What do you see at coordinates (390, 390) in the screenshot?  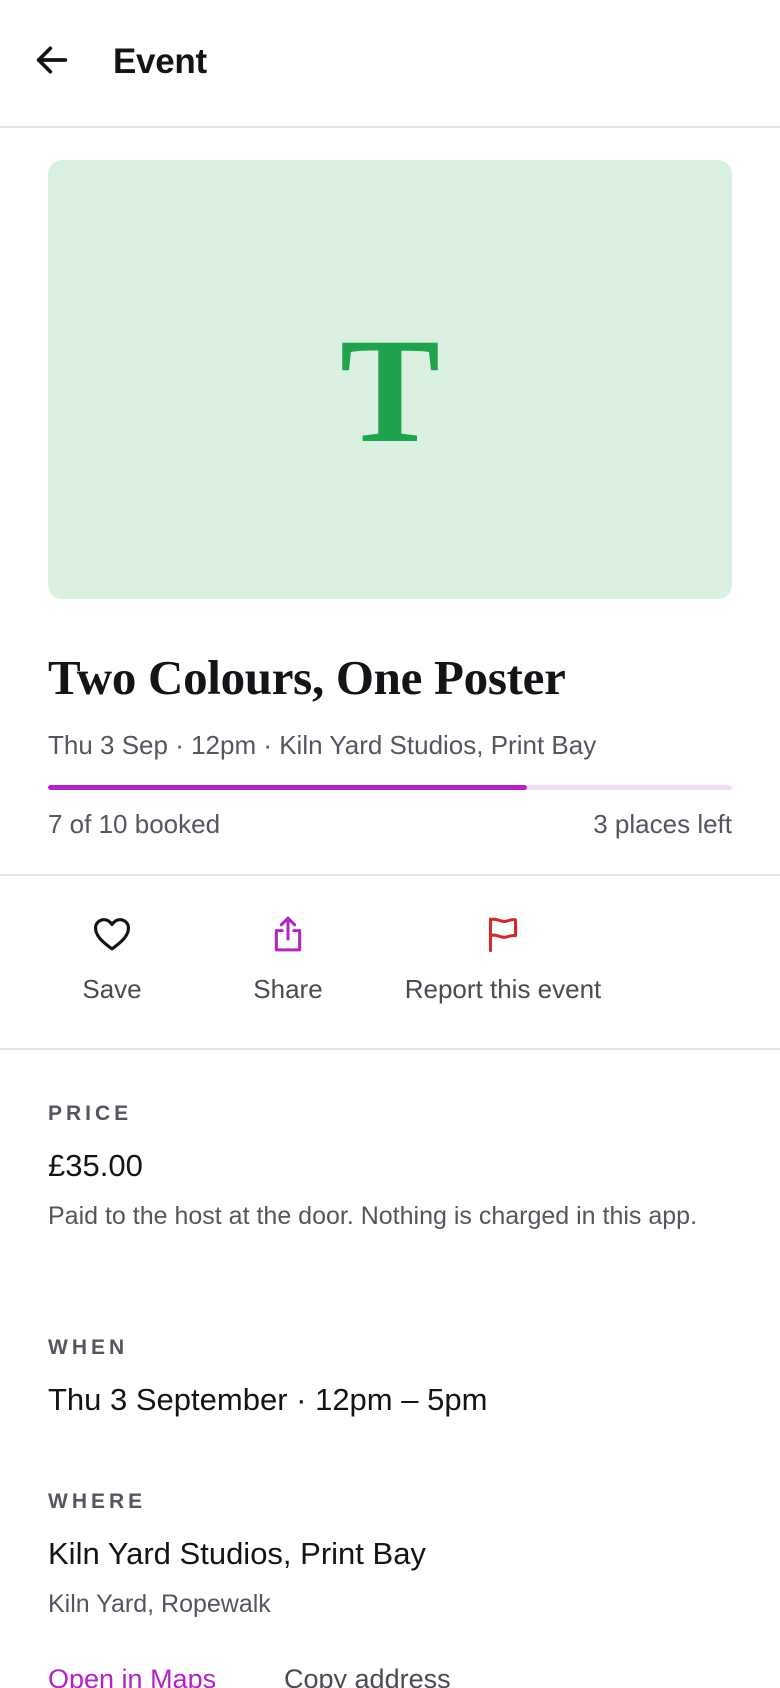 I see `hero-initial: T` at bounding box center [390, 390].